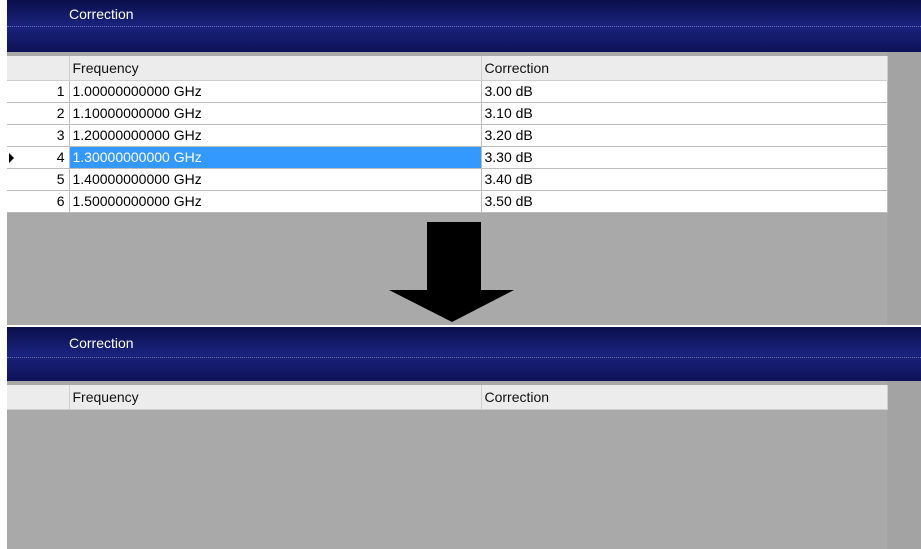  I want to click on down-arrow-icon, so click(451, 272).